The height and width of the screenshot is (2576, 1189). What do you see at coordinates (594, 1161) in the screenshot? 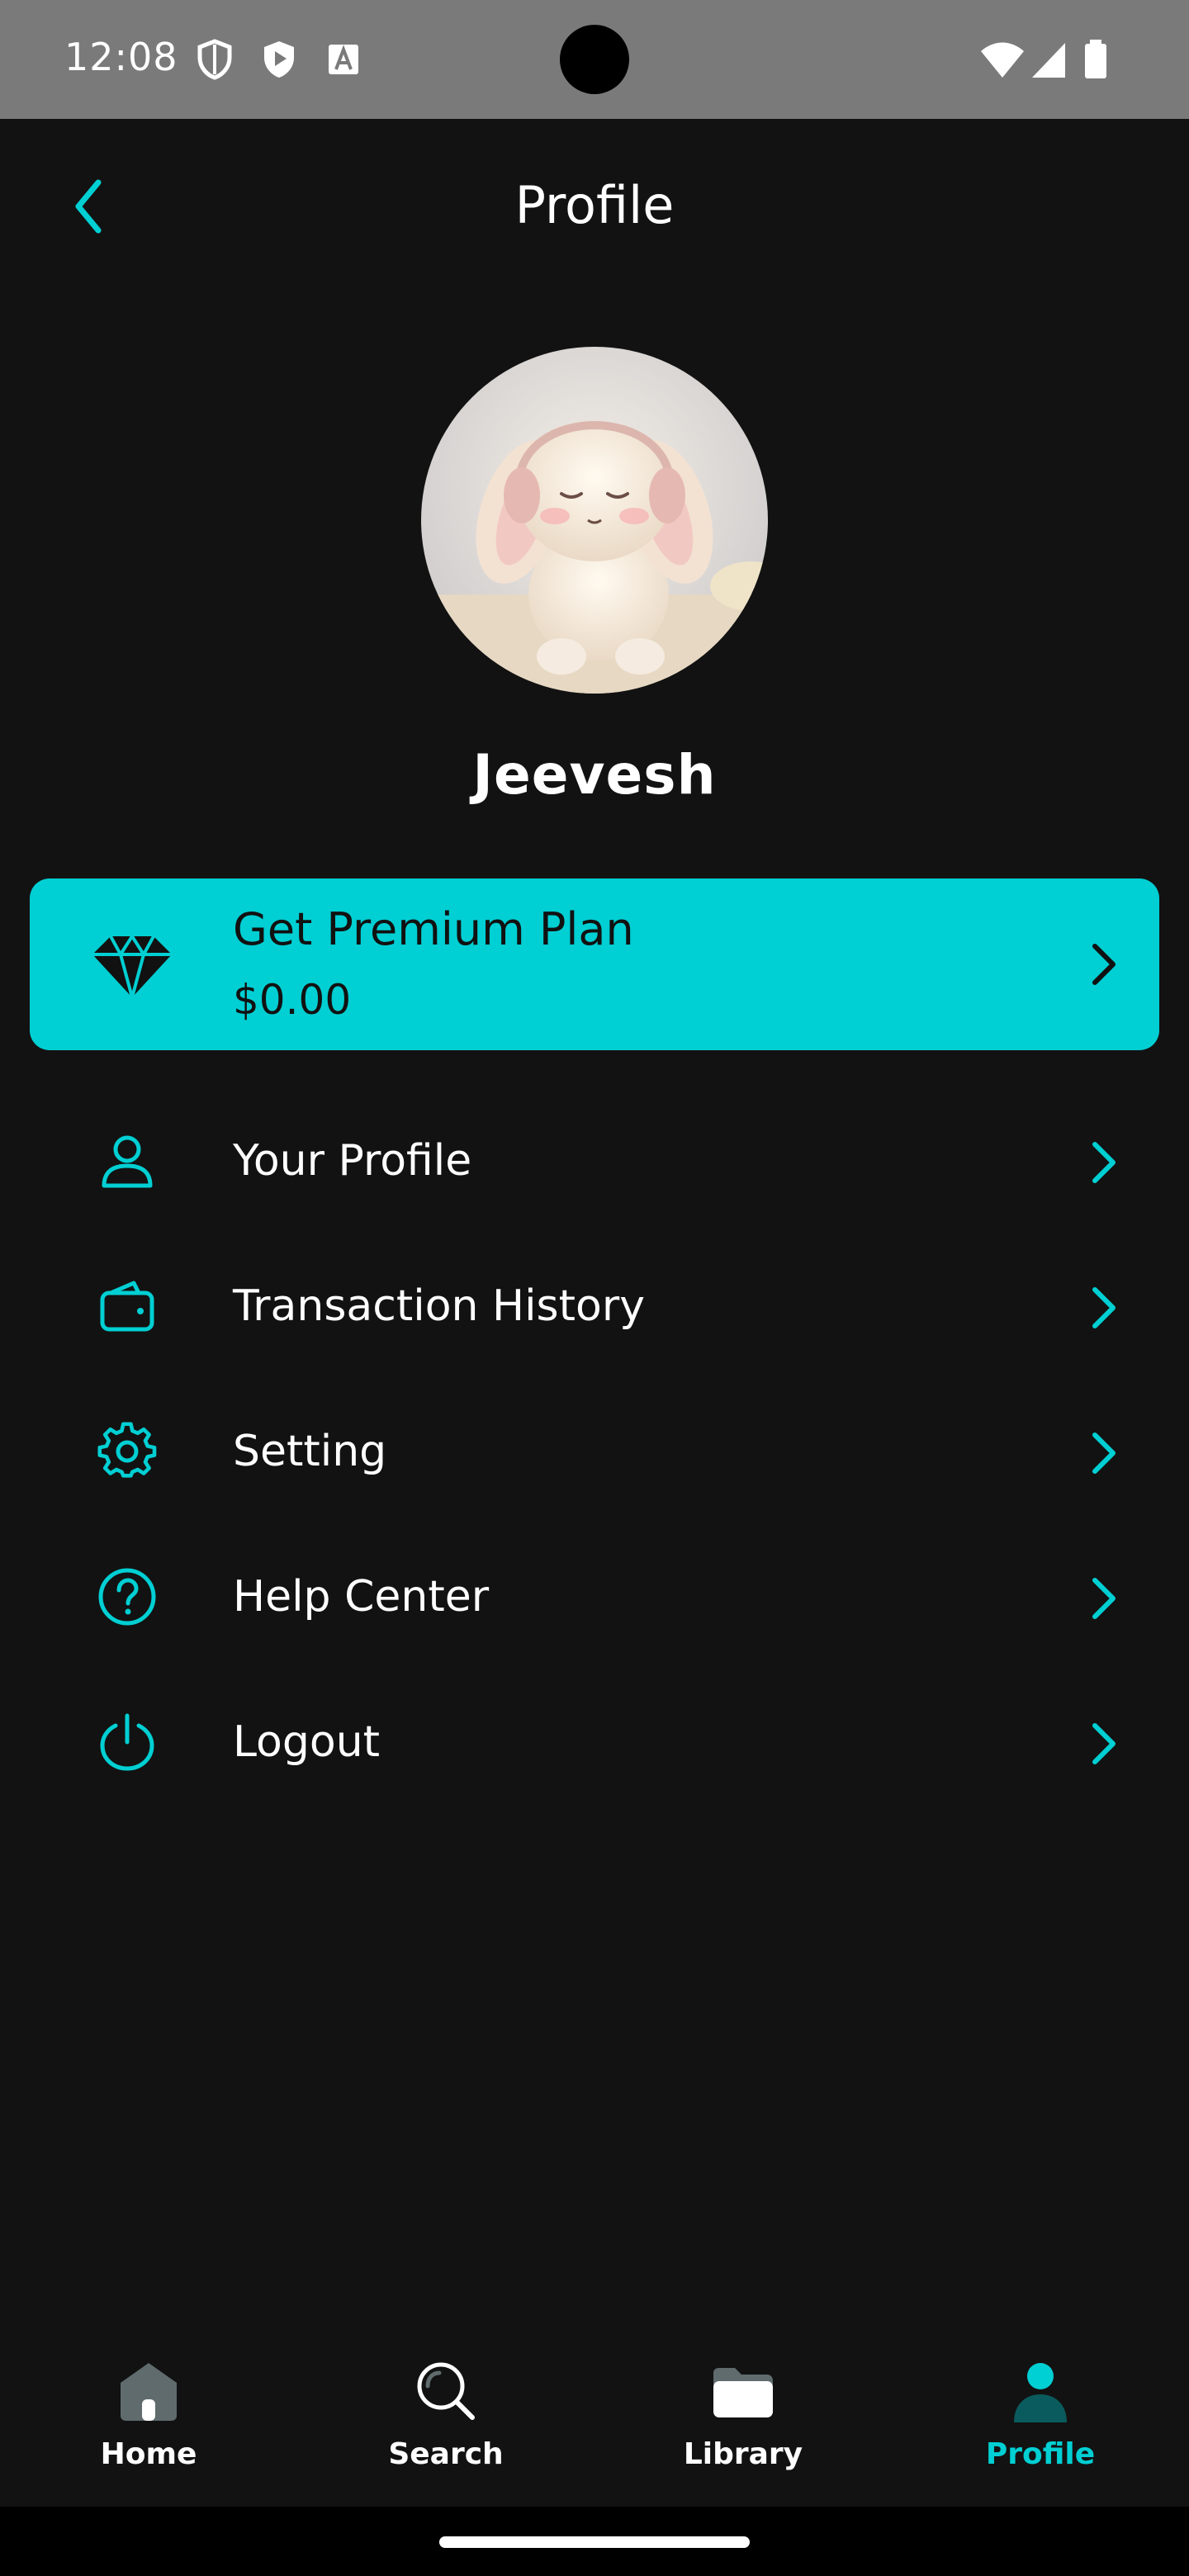
I see `menu-item-your-profile: Your Profile` at bounding box center [594, 1161].